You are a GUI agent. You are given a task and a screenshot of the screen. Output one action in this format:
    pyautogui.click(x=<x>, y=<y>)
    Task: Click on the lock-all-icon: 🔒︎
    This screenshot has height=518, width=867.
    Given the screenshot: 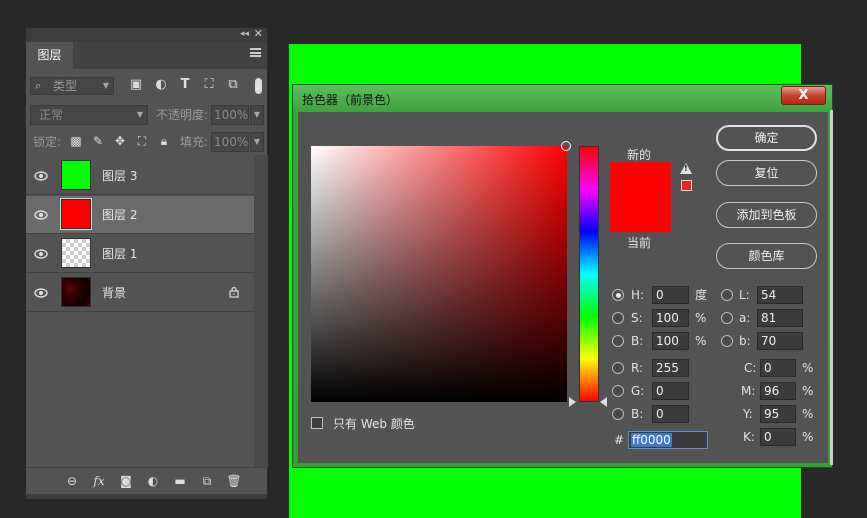 What is the action you would take?
    pyautogui.click(x=164, y=141)
    